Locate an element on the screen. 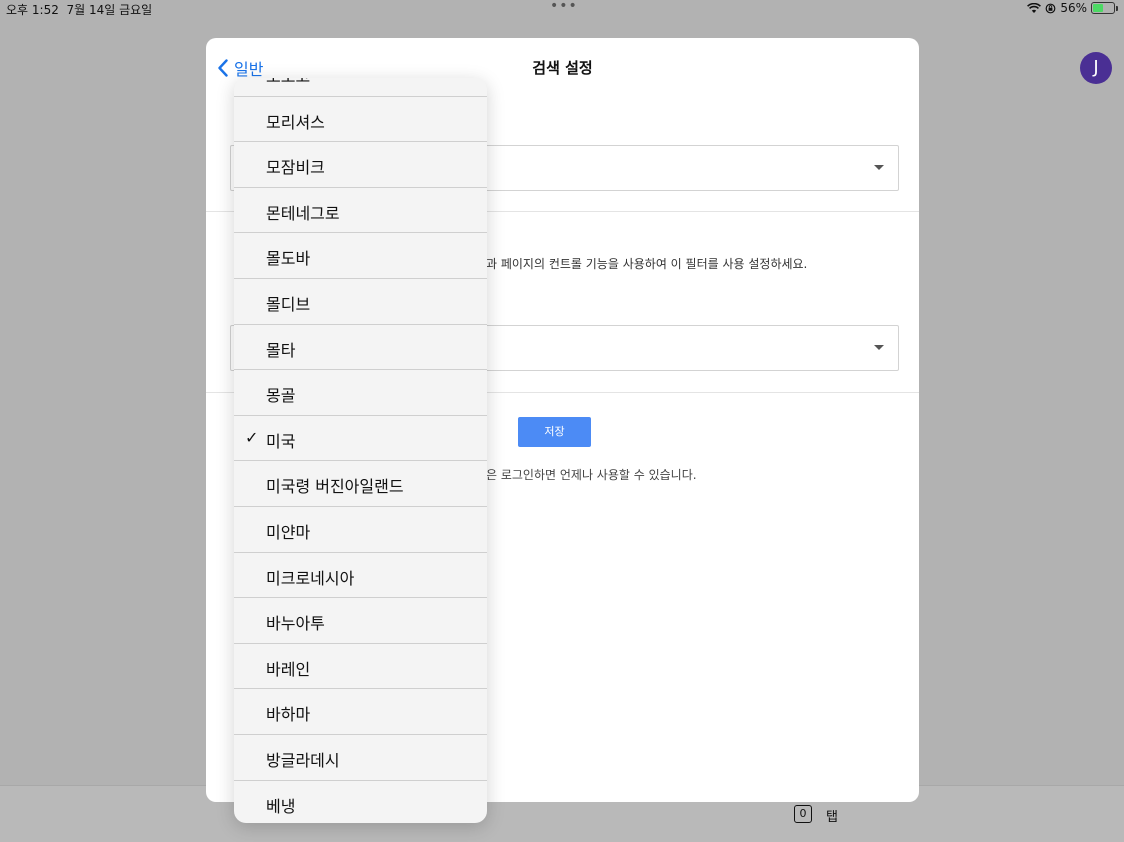 The height and width of the screenshot is (842, 1124). country-option-label: 미크로네시아 is located at coordinates (310, 578).